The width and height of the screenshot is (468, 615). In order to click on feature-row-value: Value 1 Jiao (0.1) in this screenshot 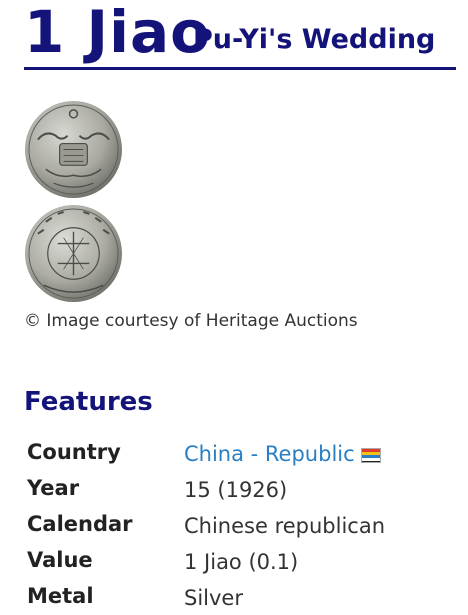, I will do `click(242, 564)`.